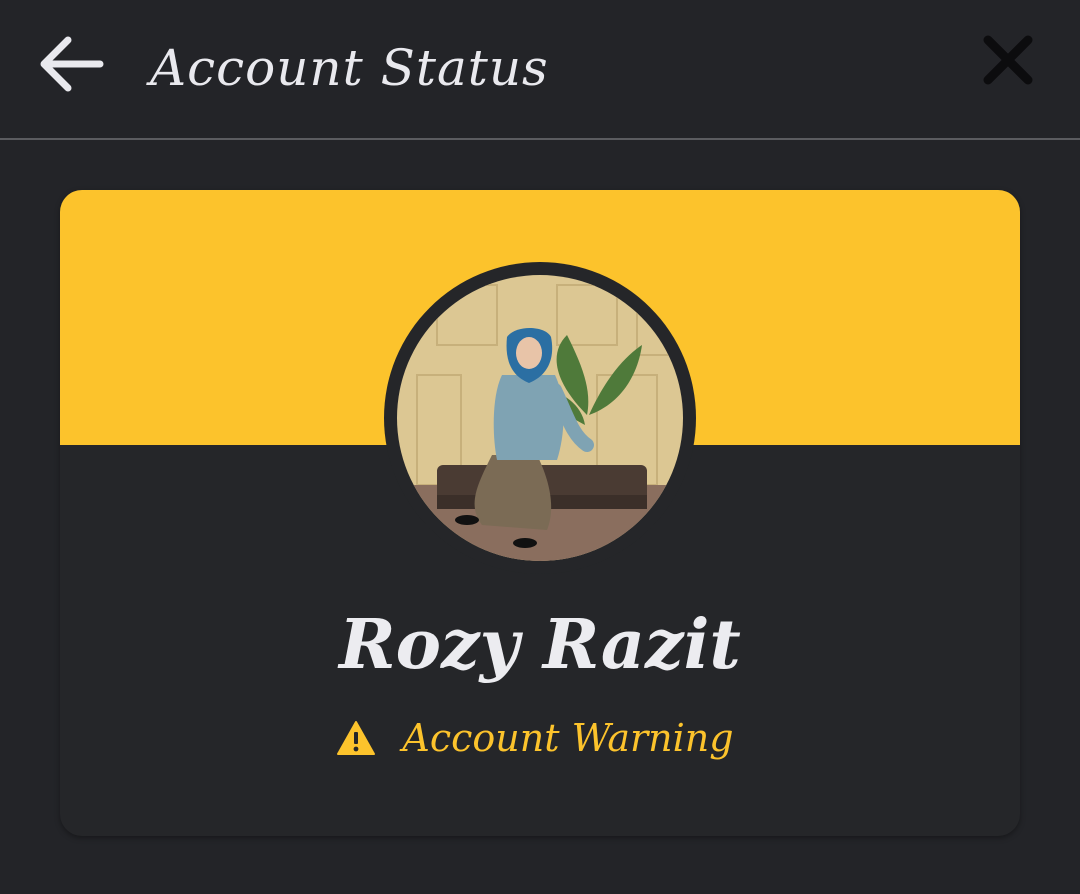 The height and width of the screenshot is (894, 1080). I want to click on page-title: Account Status, so click(349, 68).